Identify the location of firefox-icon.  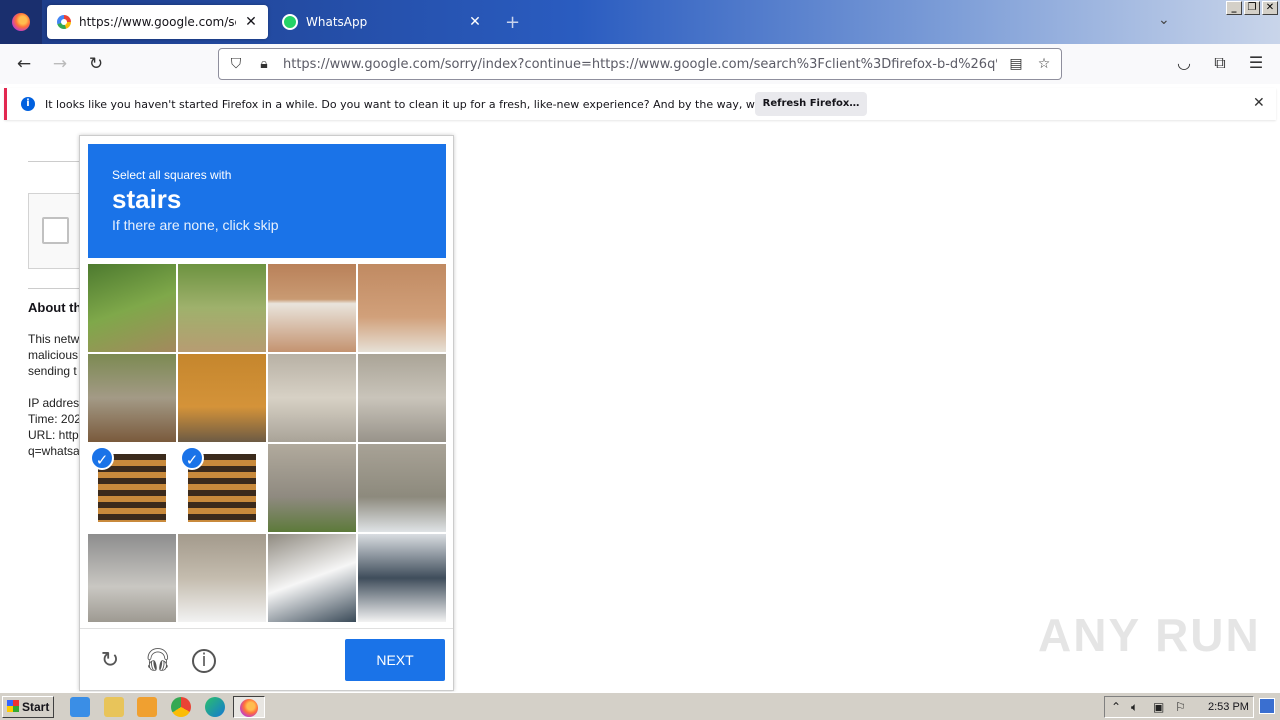
(249, 708).